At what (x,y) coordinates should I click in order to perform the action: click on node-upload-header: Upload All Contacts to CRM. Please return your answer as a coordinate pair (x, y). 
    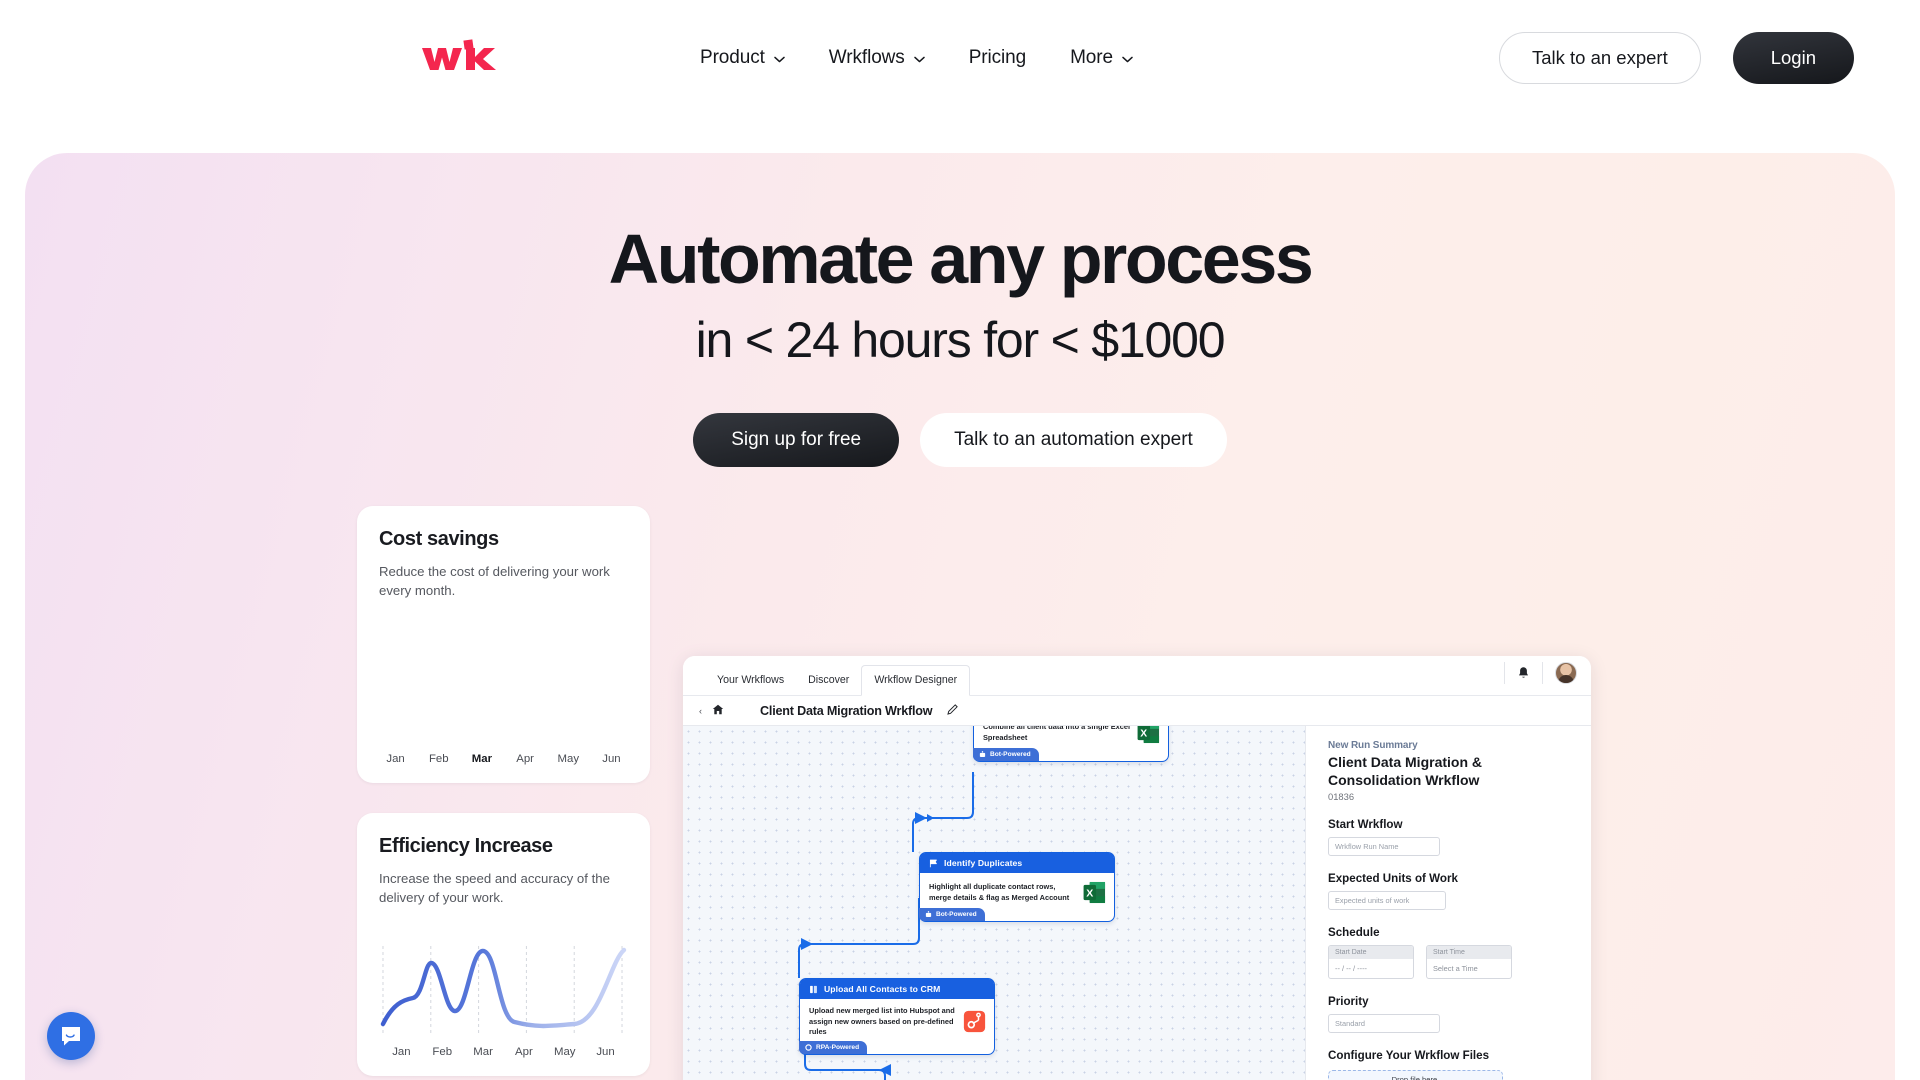
    Looking at the image, I should click on (897, 989).